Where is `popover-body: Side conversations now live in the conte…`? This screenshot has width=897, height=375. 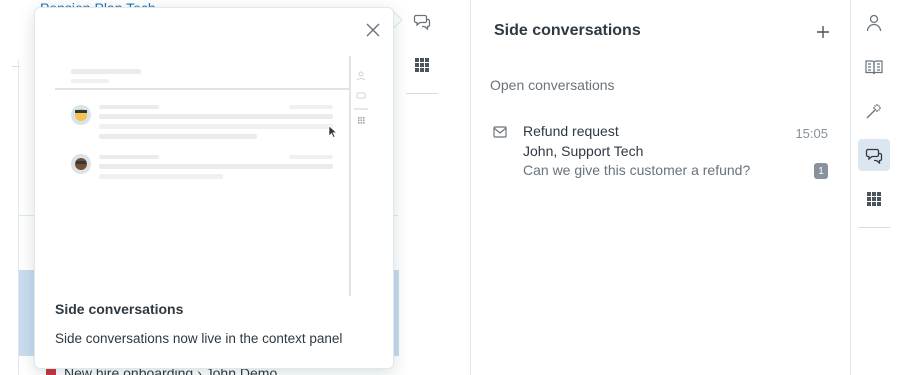
popover-body: Side conversations now live in the conte… is located at coordinates (199, 338).